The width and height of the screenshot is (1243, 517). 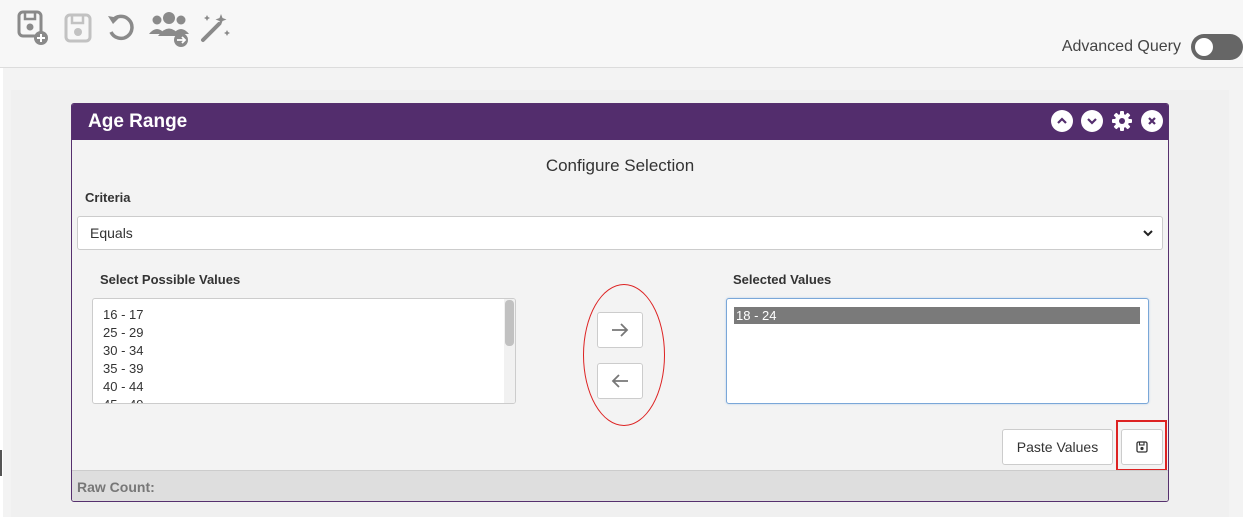 What do you see at coordinates (170, 28) in the screenshot?
I see `share-users-icon` at bounding box center [170, 28].